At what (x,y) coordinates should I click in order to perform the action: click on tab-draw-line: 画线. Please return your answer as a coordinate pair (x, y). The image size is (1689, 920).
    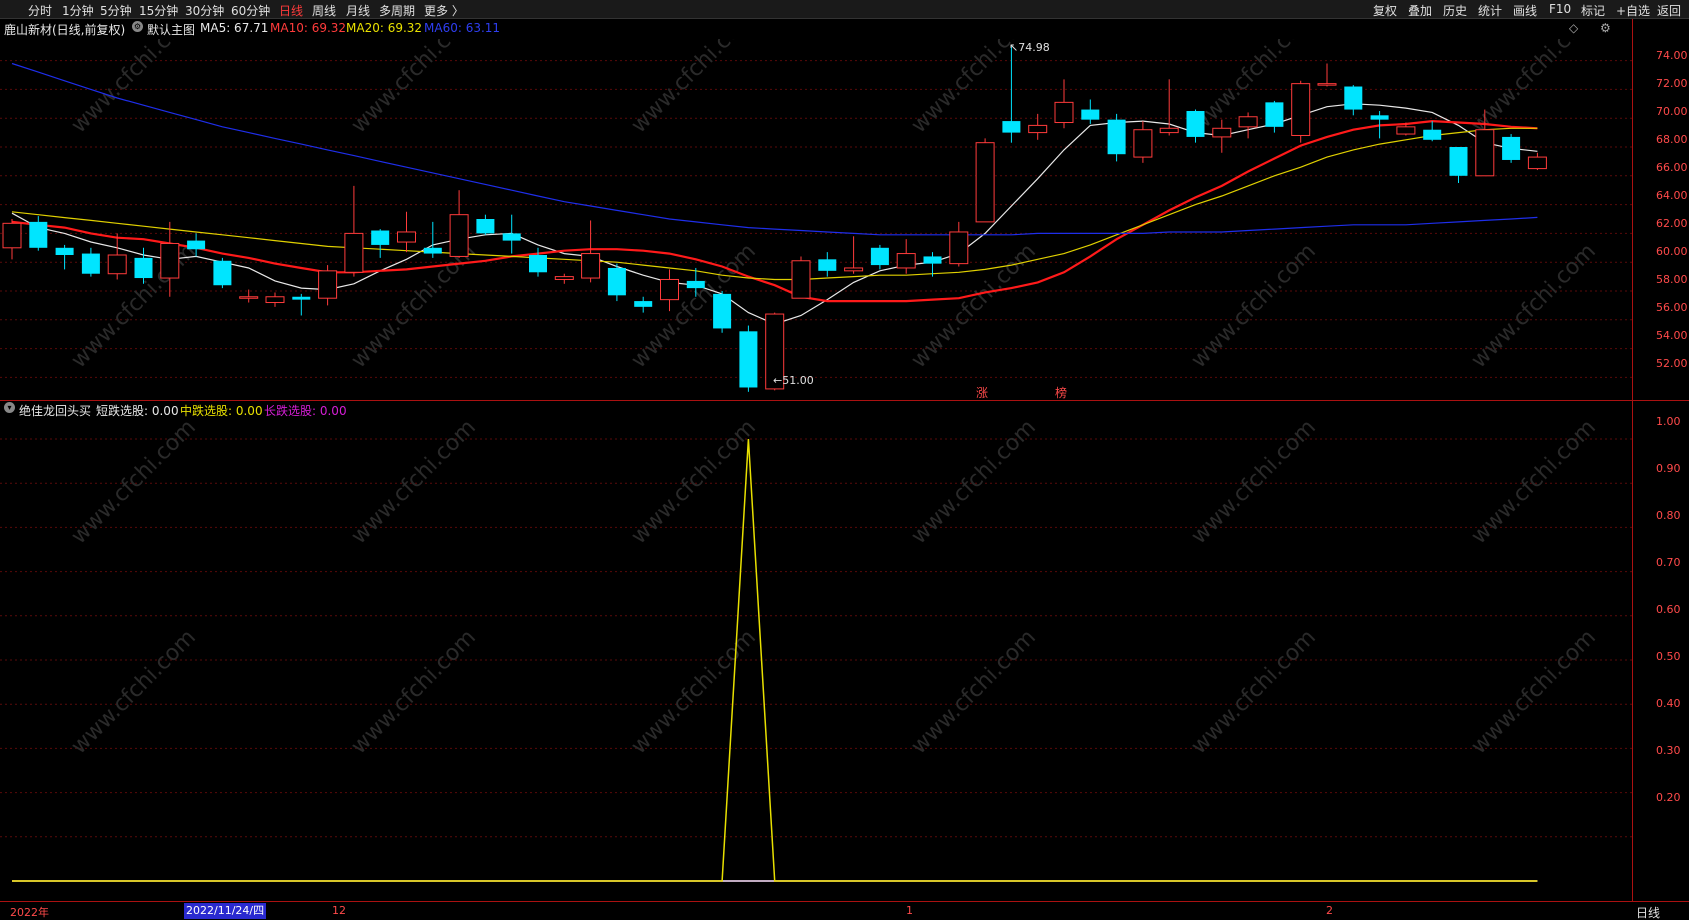
    Looking at the image, I should click on (1525, 10).